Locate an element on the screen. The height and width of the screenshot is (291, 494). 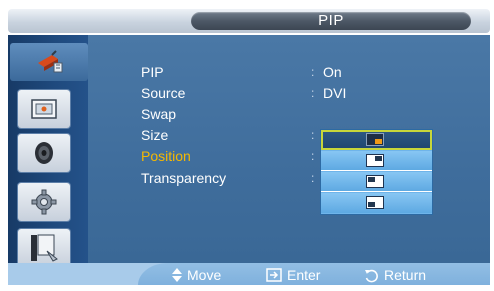
return-hint: Return is located at coordinates (395, 275).